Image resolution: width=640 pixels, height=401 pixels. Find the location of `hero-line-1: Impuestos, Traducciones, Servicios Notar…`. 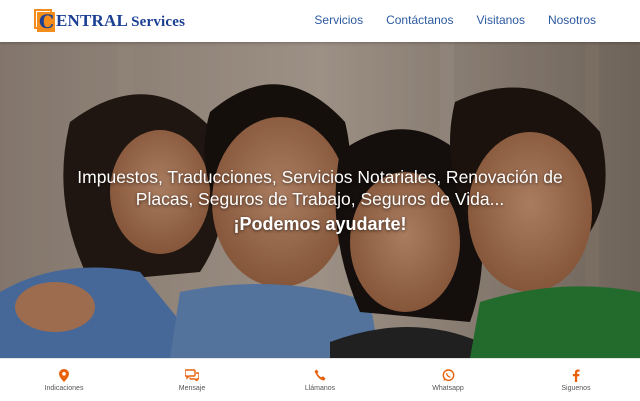

hero-line-1: Impuestos, Traducciones, Servicios Notar… is located at coordinates (320, 177).